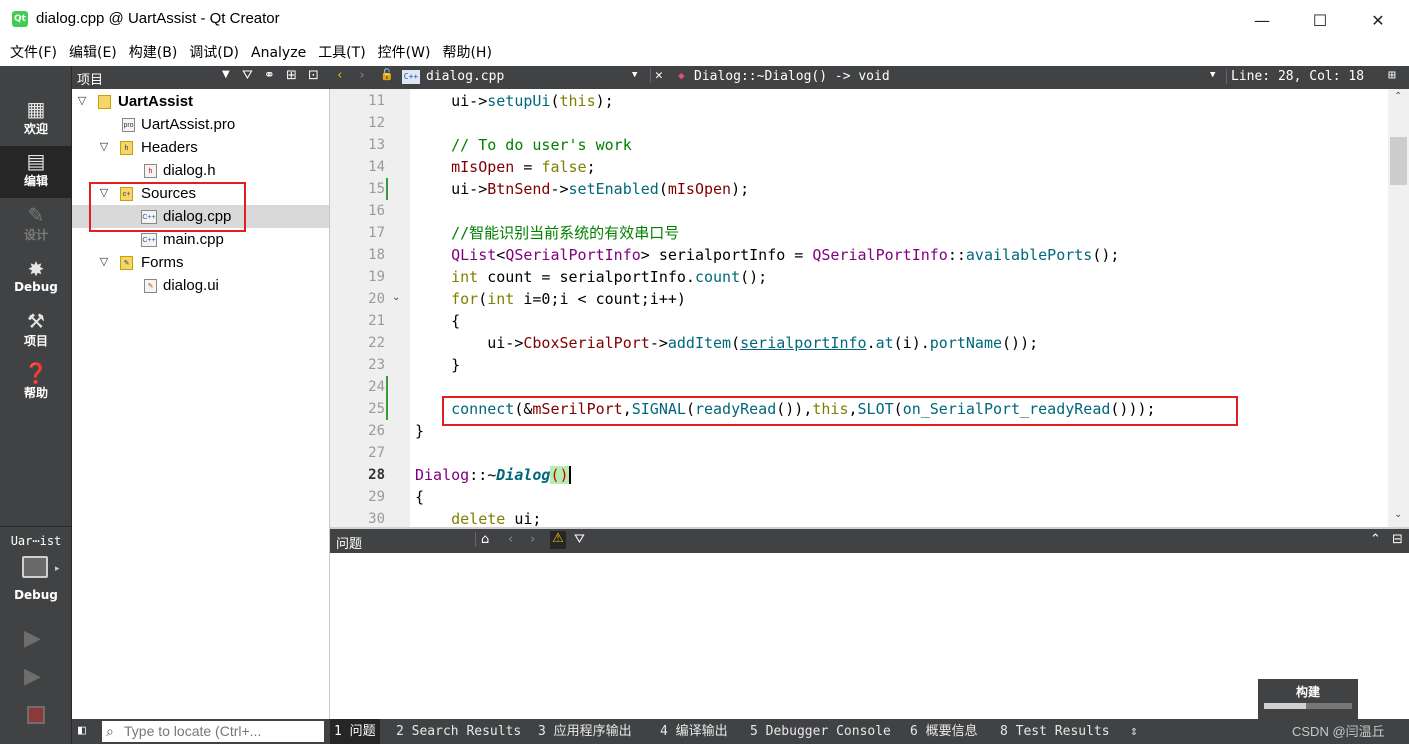  I want to click on mode-help: ❓ 帮助, so click(36, 384).